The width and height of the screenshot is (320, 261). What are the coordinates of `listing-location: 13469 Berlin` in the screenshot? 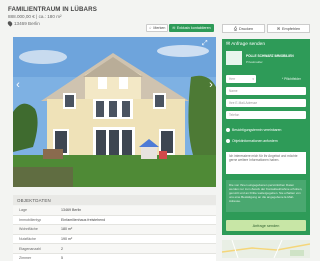 It's located at (23, 23).